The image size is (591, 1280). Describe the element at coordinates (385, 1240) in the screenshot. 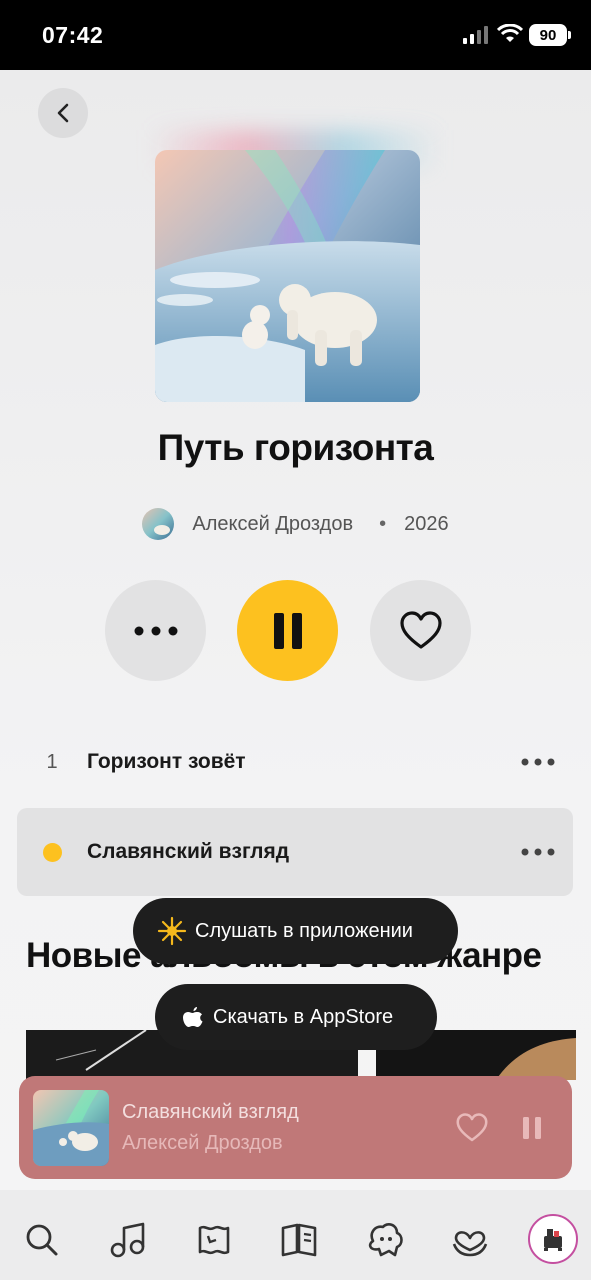

I see `kids-icon` at that location.